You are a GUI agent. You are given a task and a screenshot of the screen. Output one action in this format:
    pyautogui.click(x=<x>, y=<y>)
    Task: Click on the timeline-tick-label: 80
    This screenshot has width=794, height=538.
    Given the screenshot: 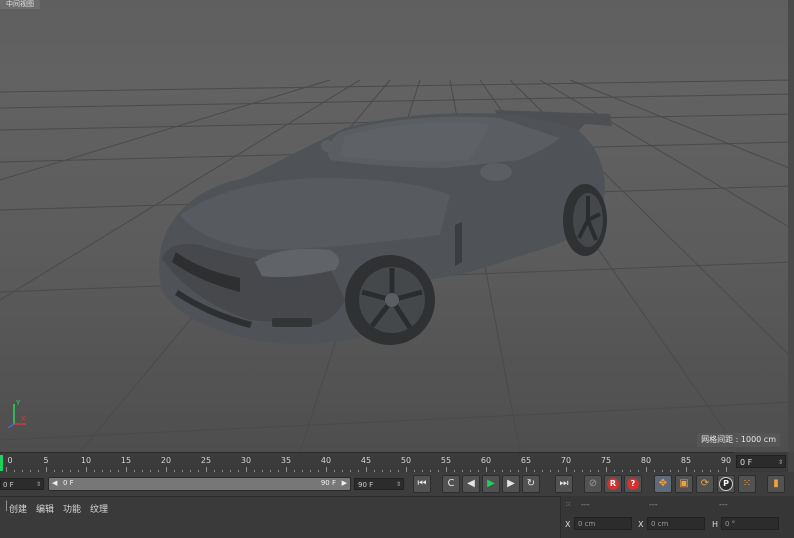 What is the action you would take?
    pyautogui.click(x=646, y=460)
    